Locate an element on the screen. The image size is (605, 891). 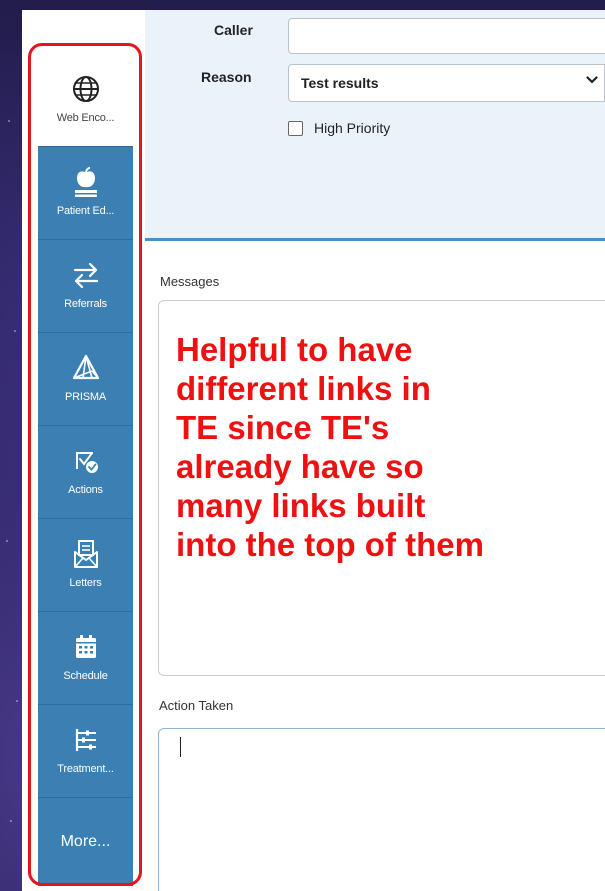
sidebar-item-actions: Actions is located at coordinates (85, 472).